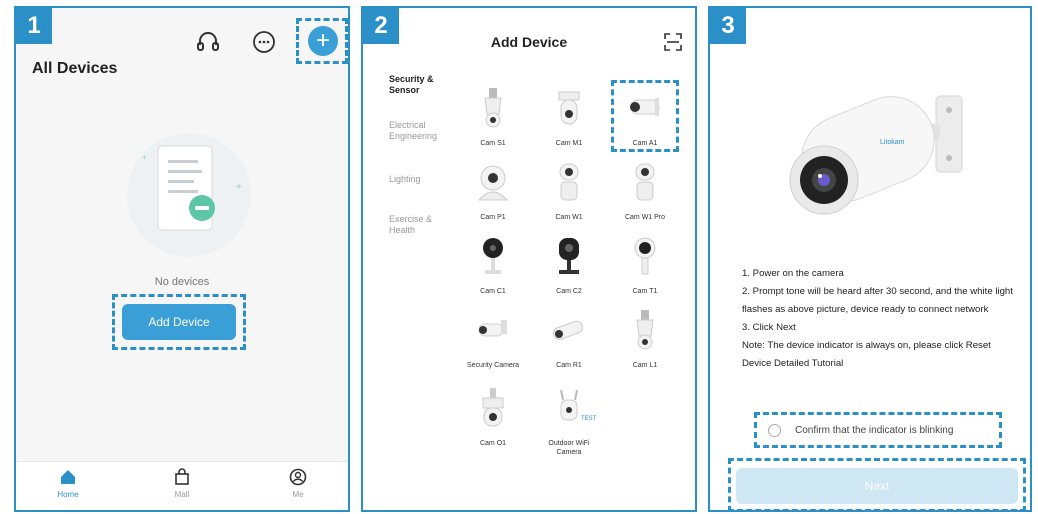  Describe the element at coordinates (877, 486) in the screenshot. I see `next-button: Next` at that location.